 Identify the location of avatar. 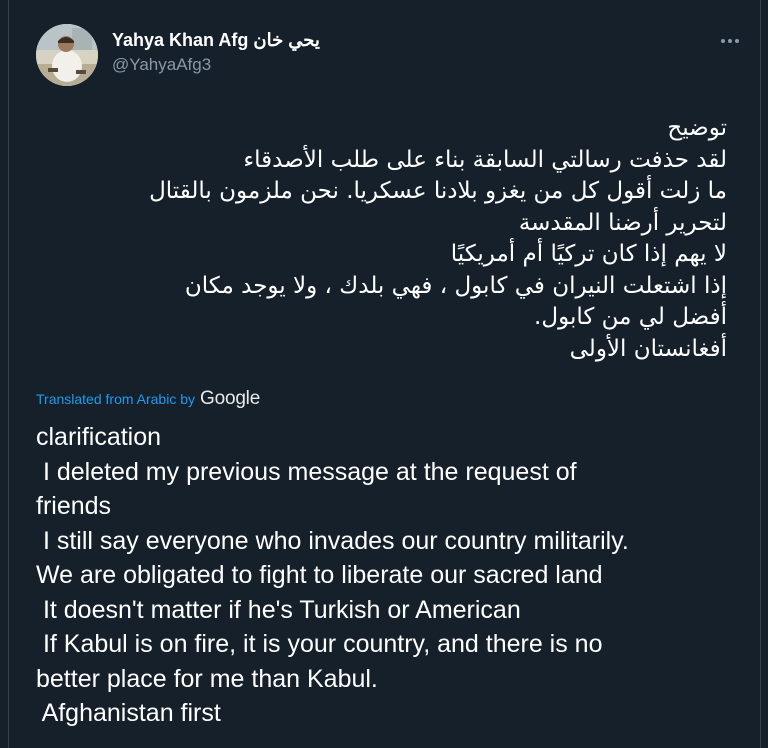
(67, 55).